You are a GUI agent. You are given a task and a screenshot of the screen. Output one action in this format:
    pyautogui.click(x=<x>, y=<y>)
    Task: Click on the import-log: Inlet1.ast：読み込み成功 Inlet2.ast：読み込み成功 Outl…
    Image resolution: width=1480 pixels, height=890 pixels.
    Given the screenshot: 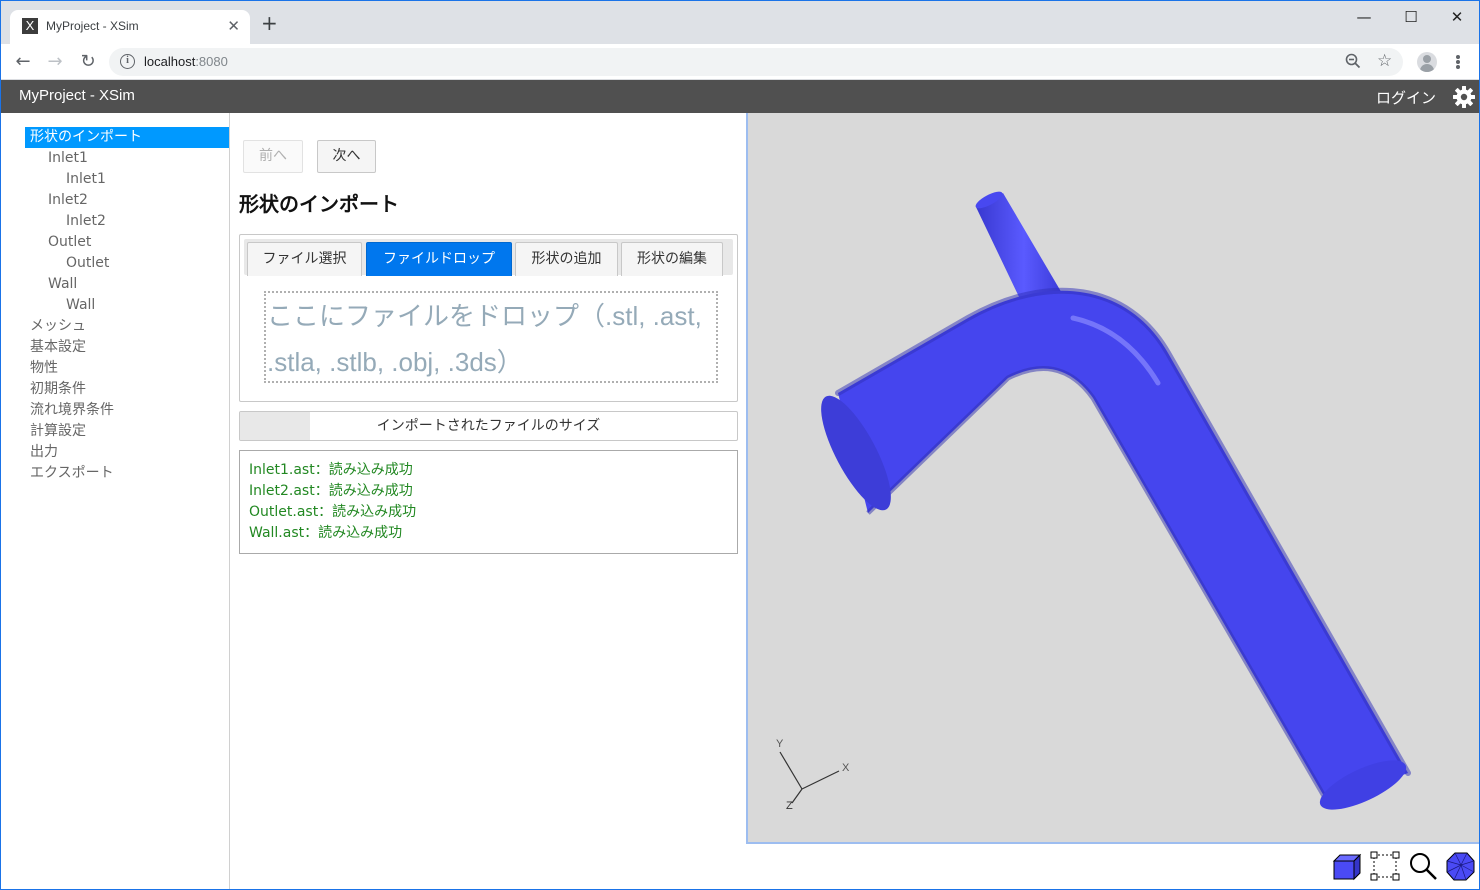 What is the action you would take?
    pyautogui.click(x=488, y=502)
    